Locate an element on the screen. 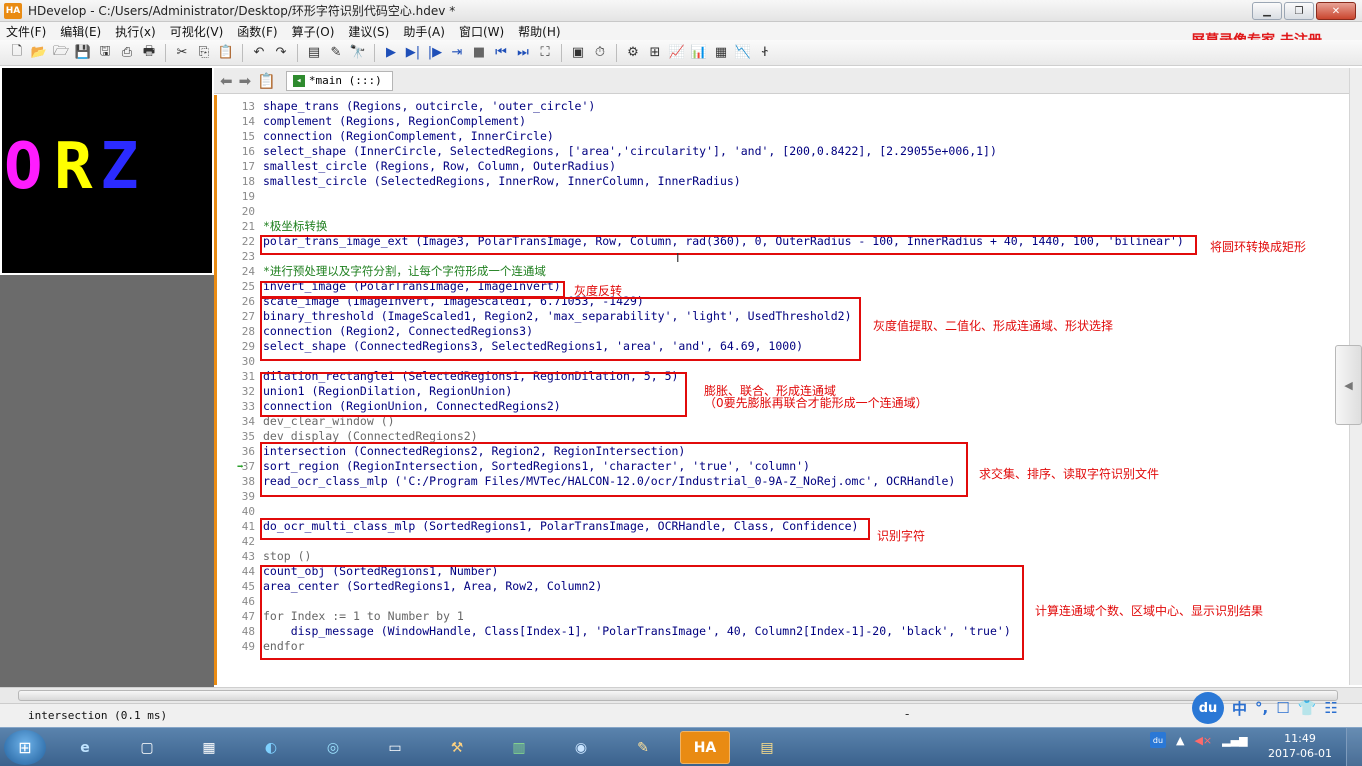 The width and height of the screenshot is (1362, 766). stop-icon: ■ is located at coordinates (479, 53).